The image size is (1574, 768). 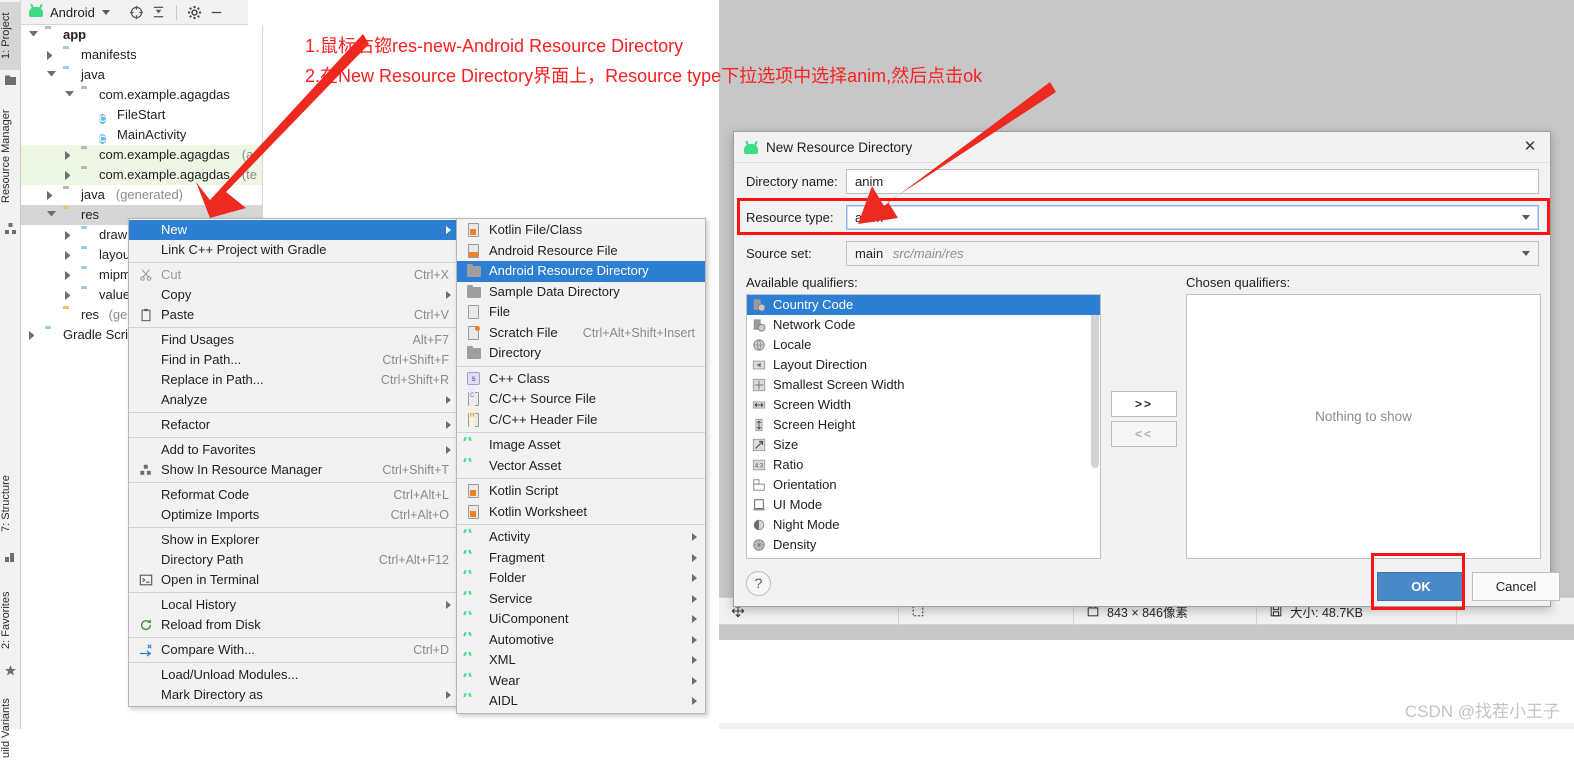 I want to click on locate-icon, so click(x=136, y=12).